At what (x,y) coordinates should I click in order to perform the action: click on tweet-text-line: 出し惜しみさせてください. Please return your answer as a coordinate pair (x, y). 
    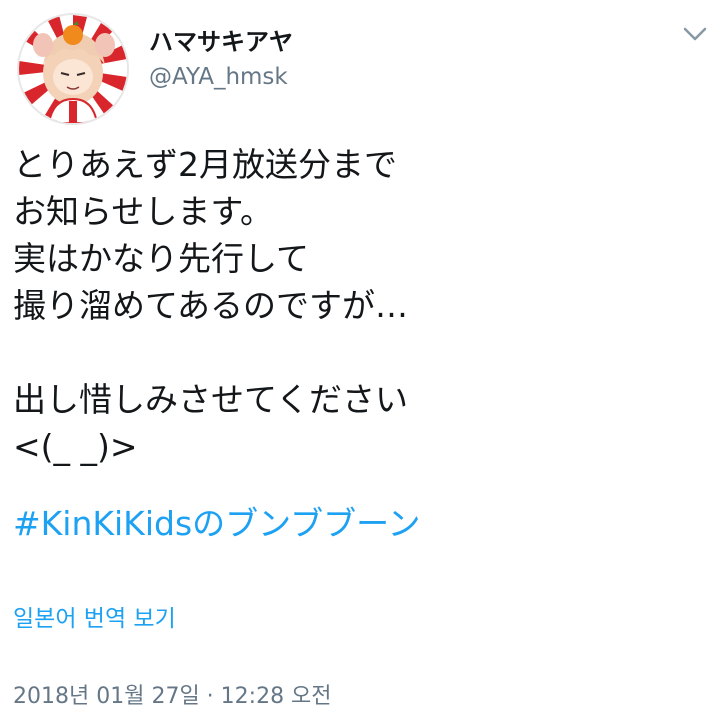
    Looking at the image, I should click on (211, 399).